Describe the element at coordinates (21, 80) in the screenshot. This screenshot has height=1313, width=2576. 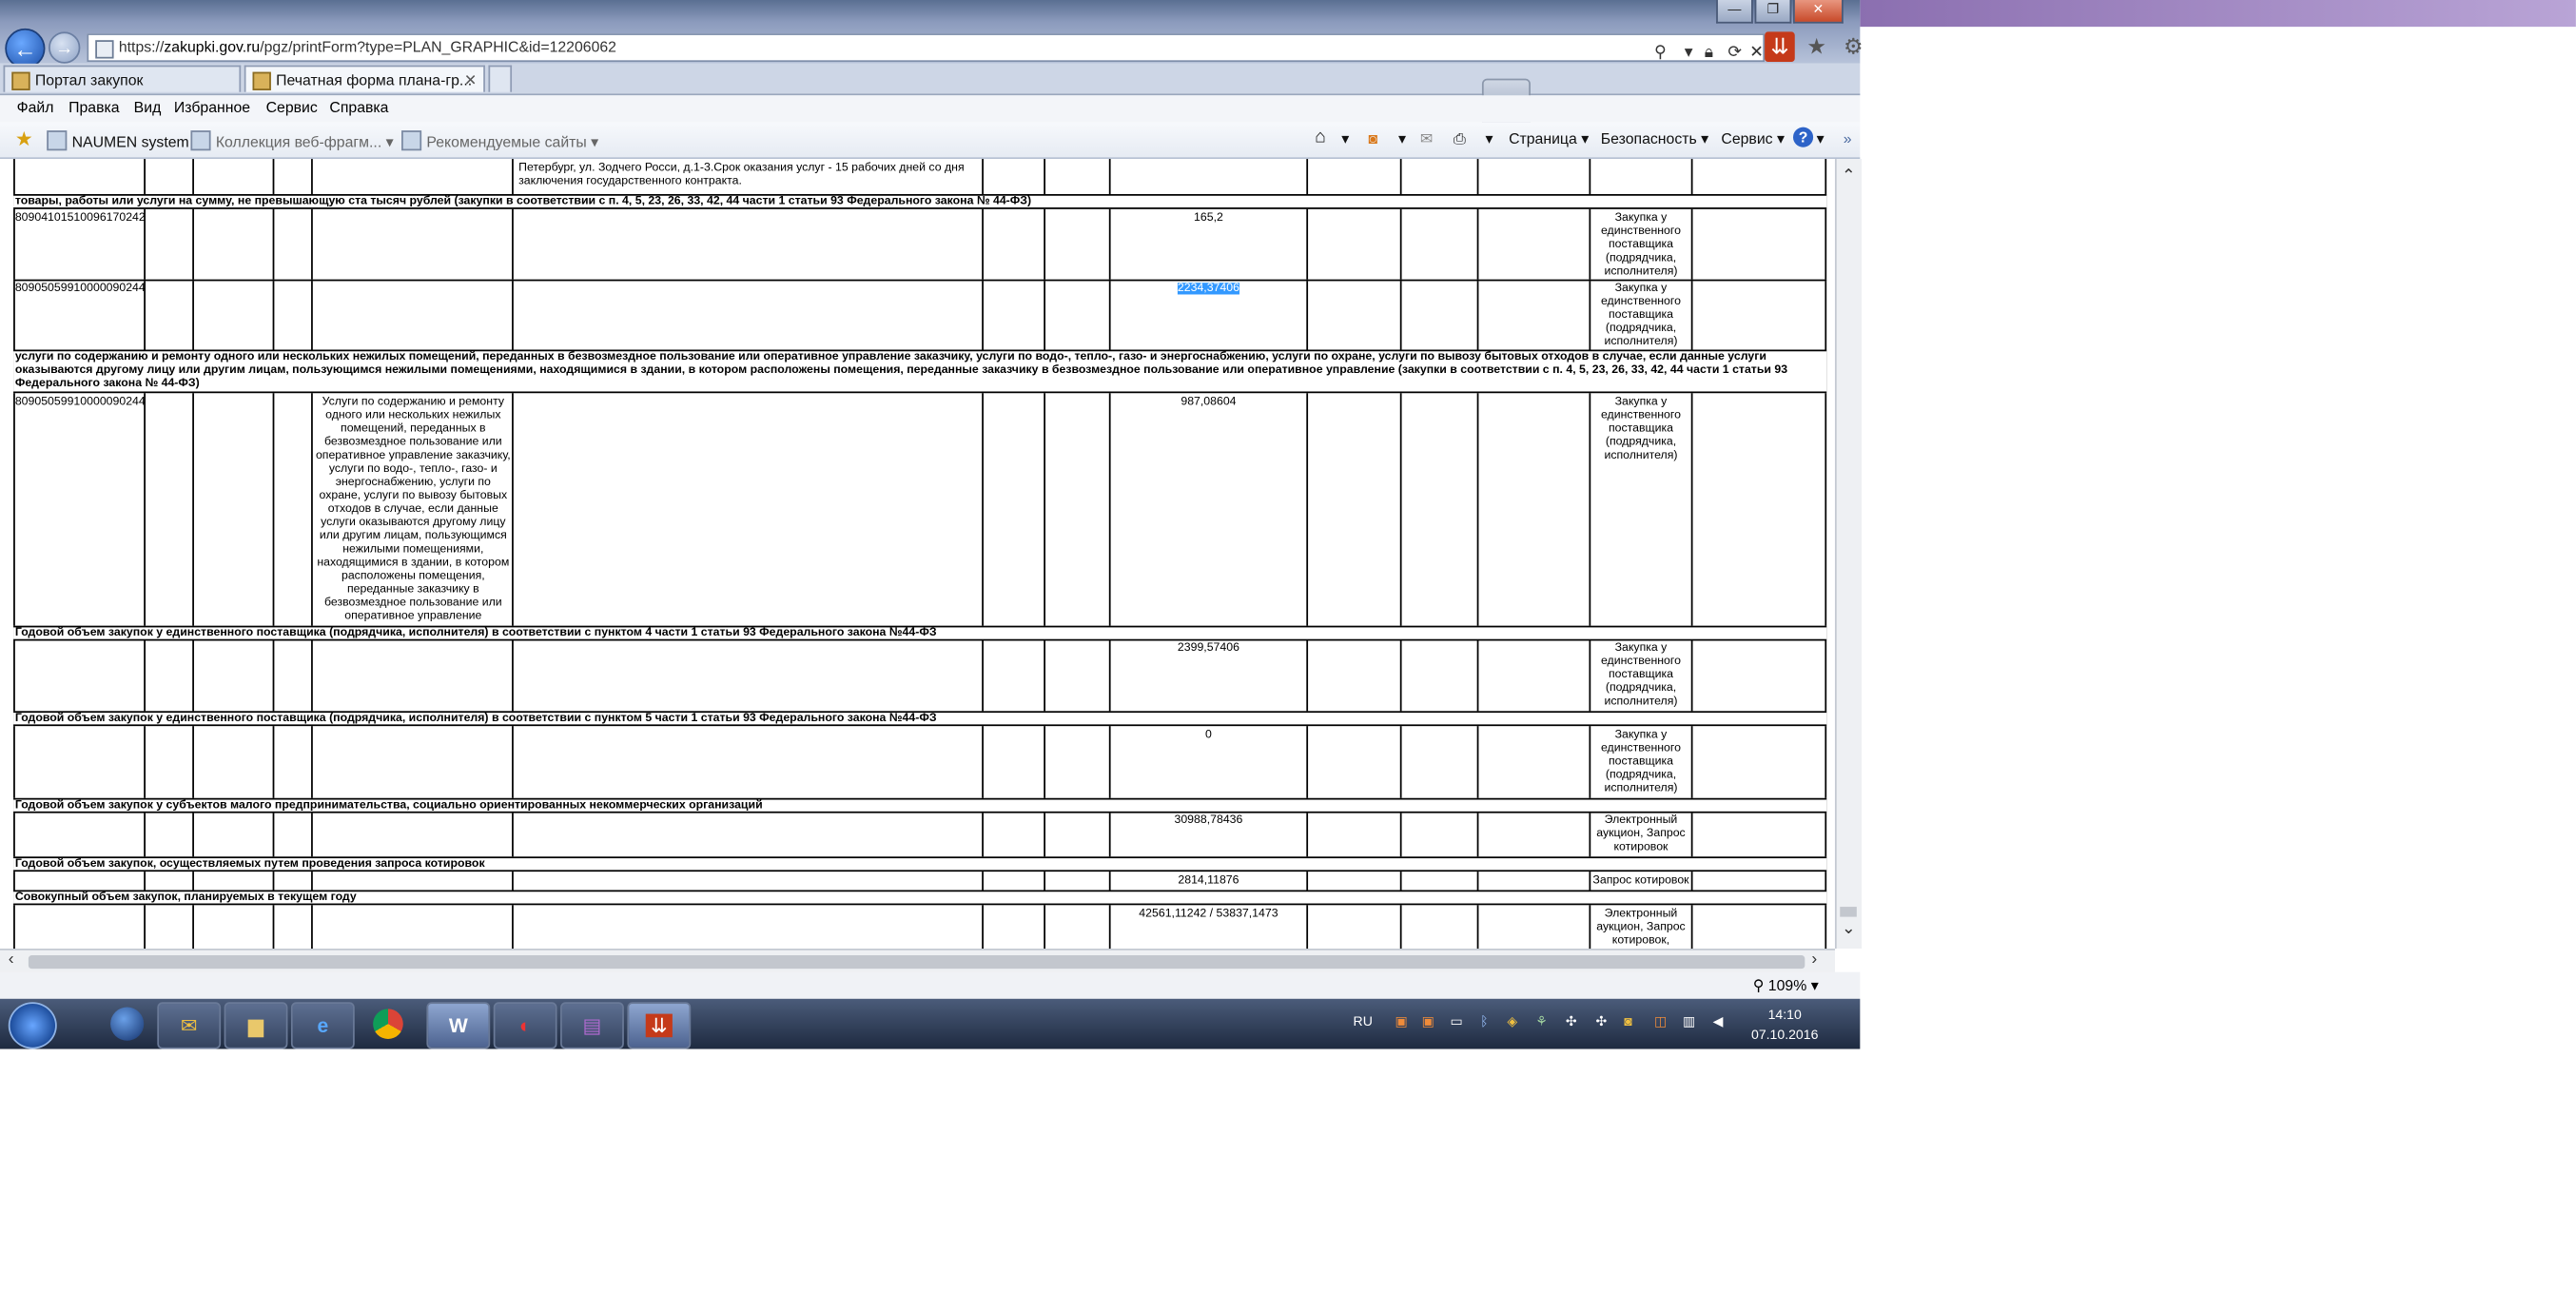
I see `favicon-icon` at that location.